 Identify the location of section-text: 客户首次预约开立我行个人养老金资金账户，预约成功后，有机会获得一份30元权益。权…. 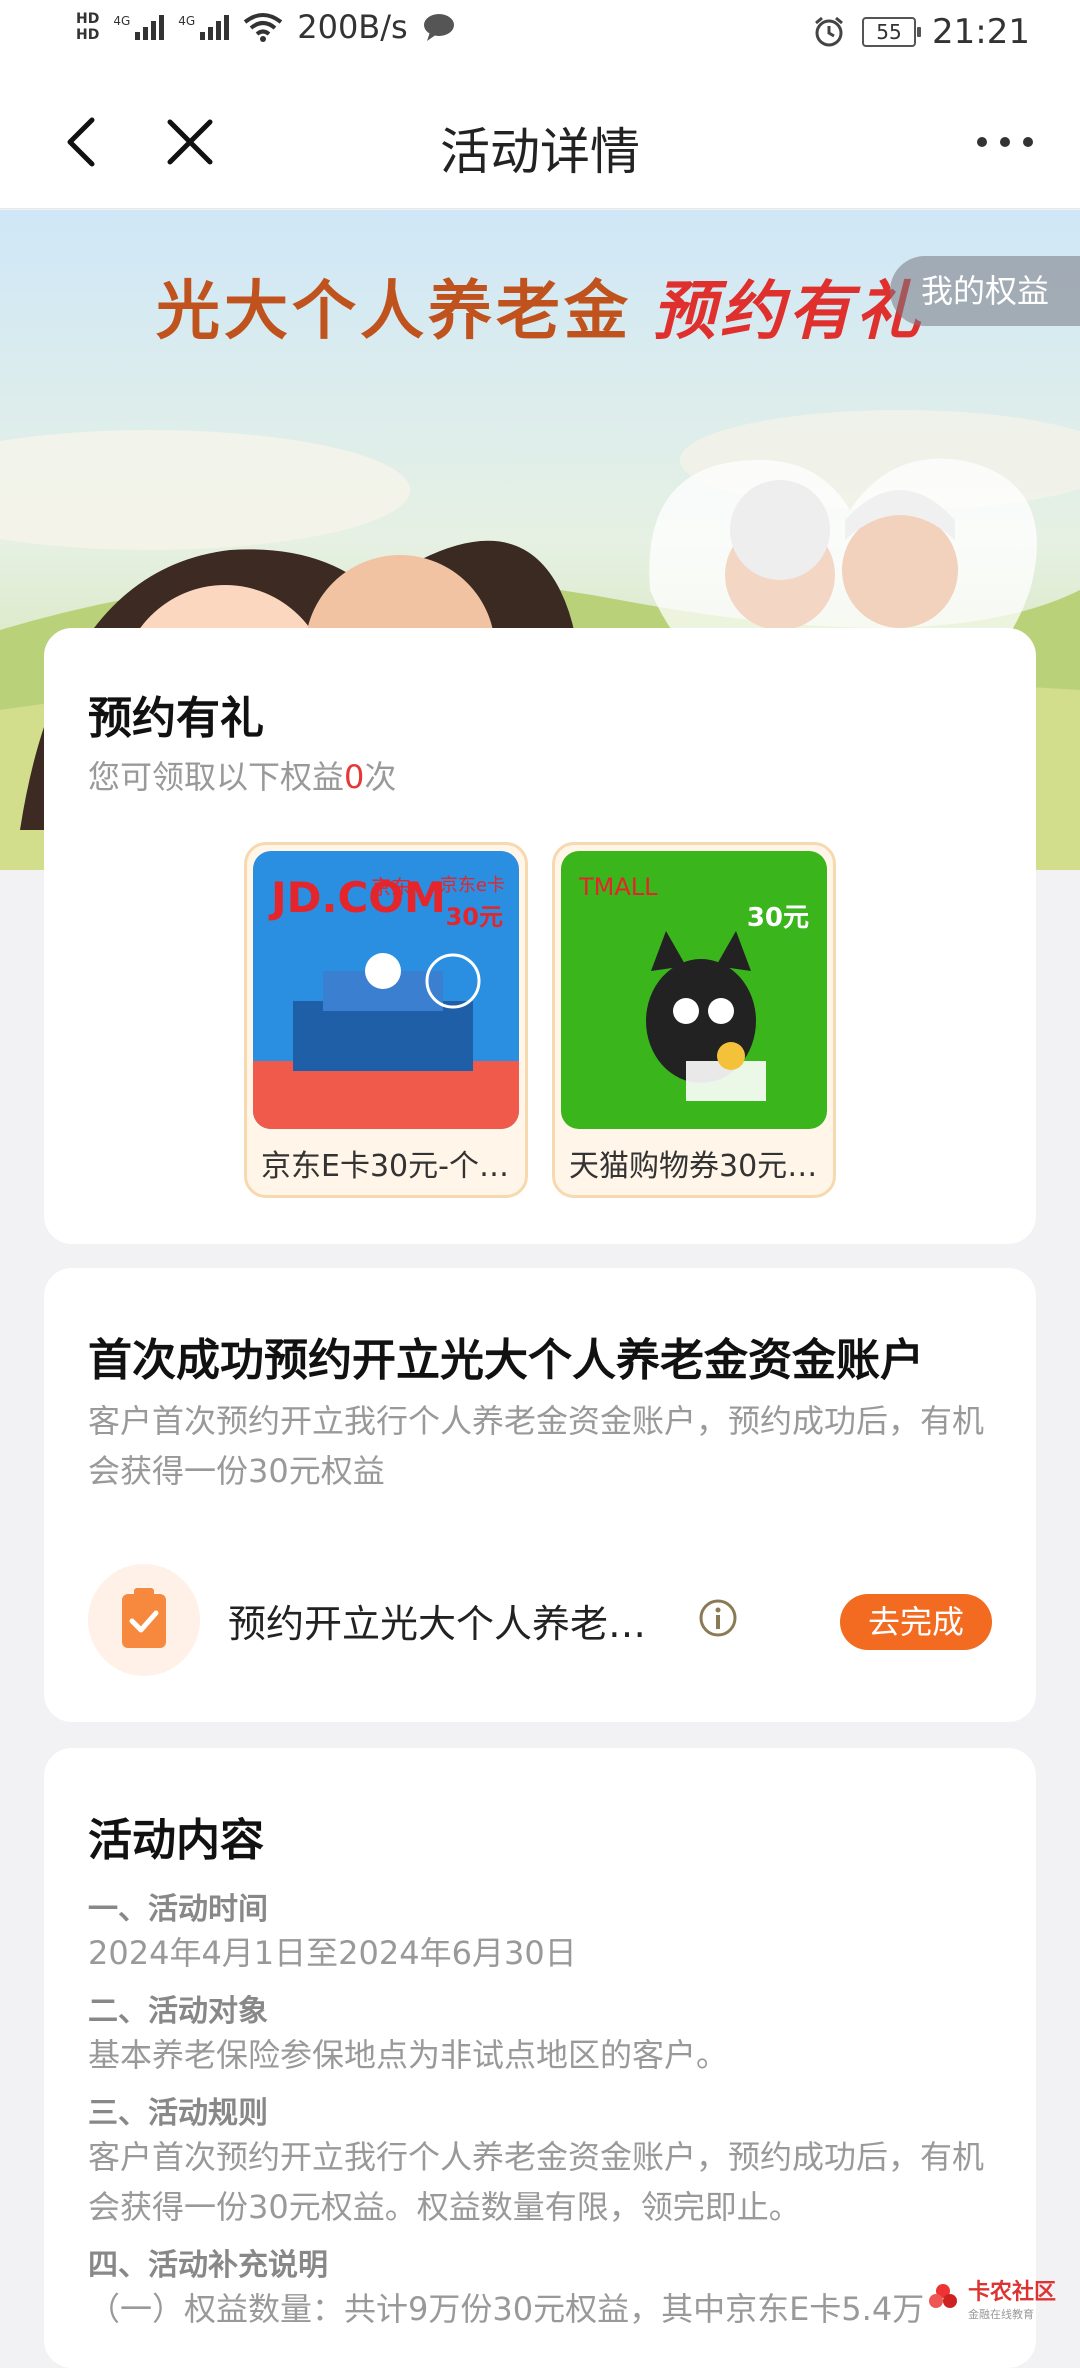
(536, 2182).